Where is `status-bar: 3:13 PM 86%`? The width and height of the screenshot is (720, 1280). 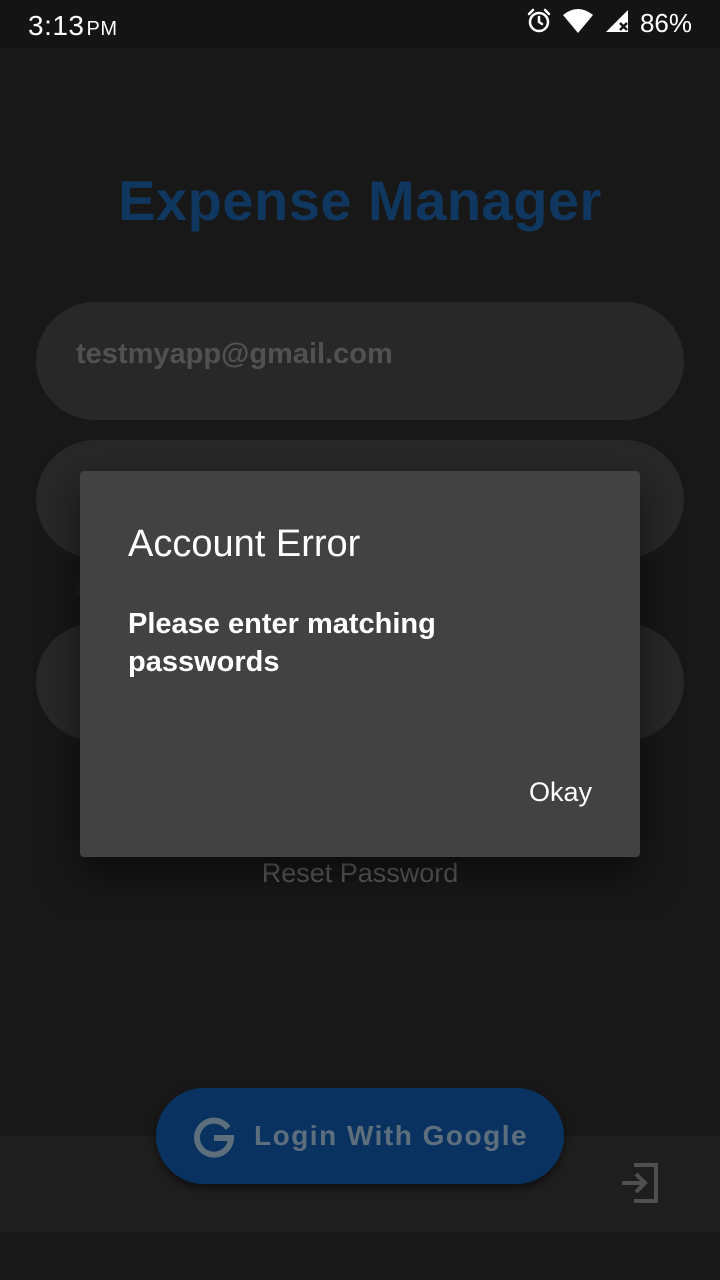
status-bar: 3:13 PM 86% is located at coordinates (360, 24).